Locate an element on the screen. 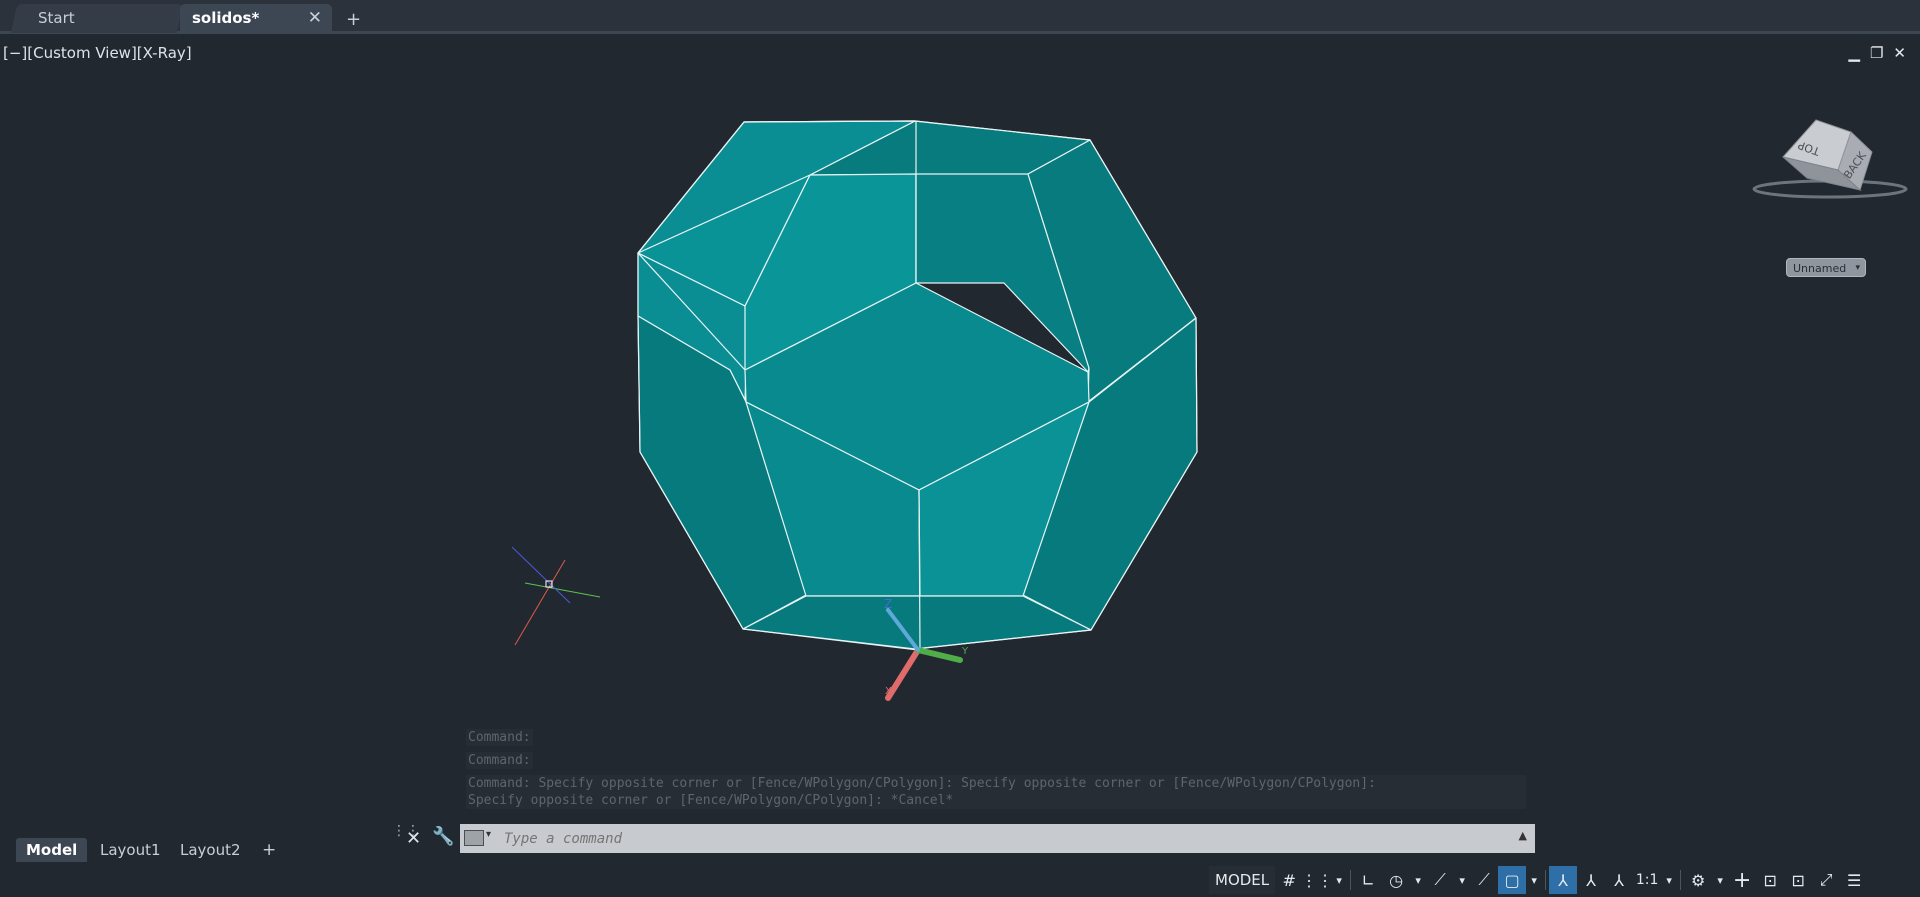 The width and height of the screenshot is (1920, 897). grid-icon: # is located at coordinates (1289, 880).